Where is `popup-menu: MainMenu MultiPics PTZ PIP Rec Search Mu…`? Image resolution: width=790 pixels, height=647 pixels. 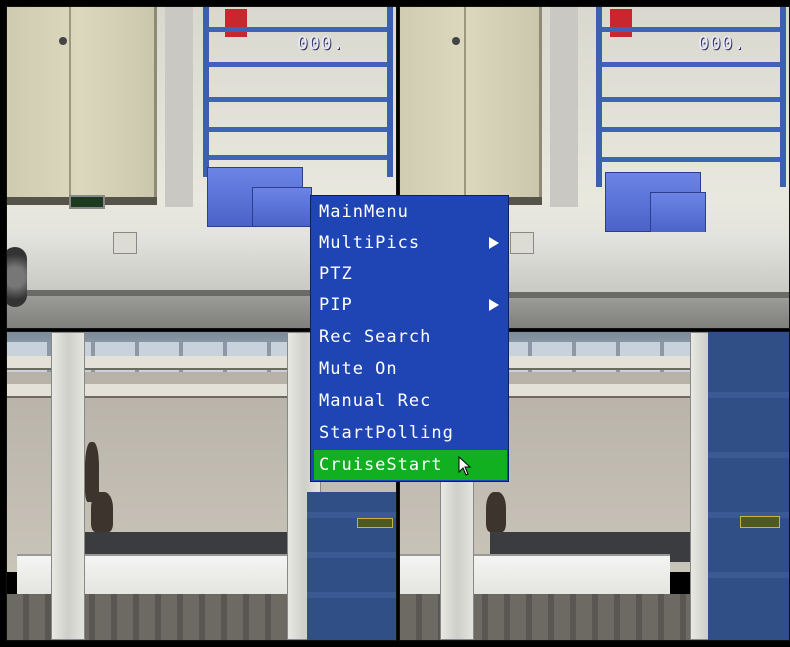
popup-menu: MainMenu MultiPics PTZ PIP Rec Search Mu… is located at coordinates (409, 338).